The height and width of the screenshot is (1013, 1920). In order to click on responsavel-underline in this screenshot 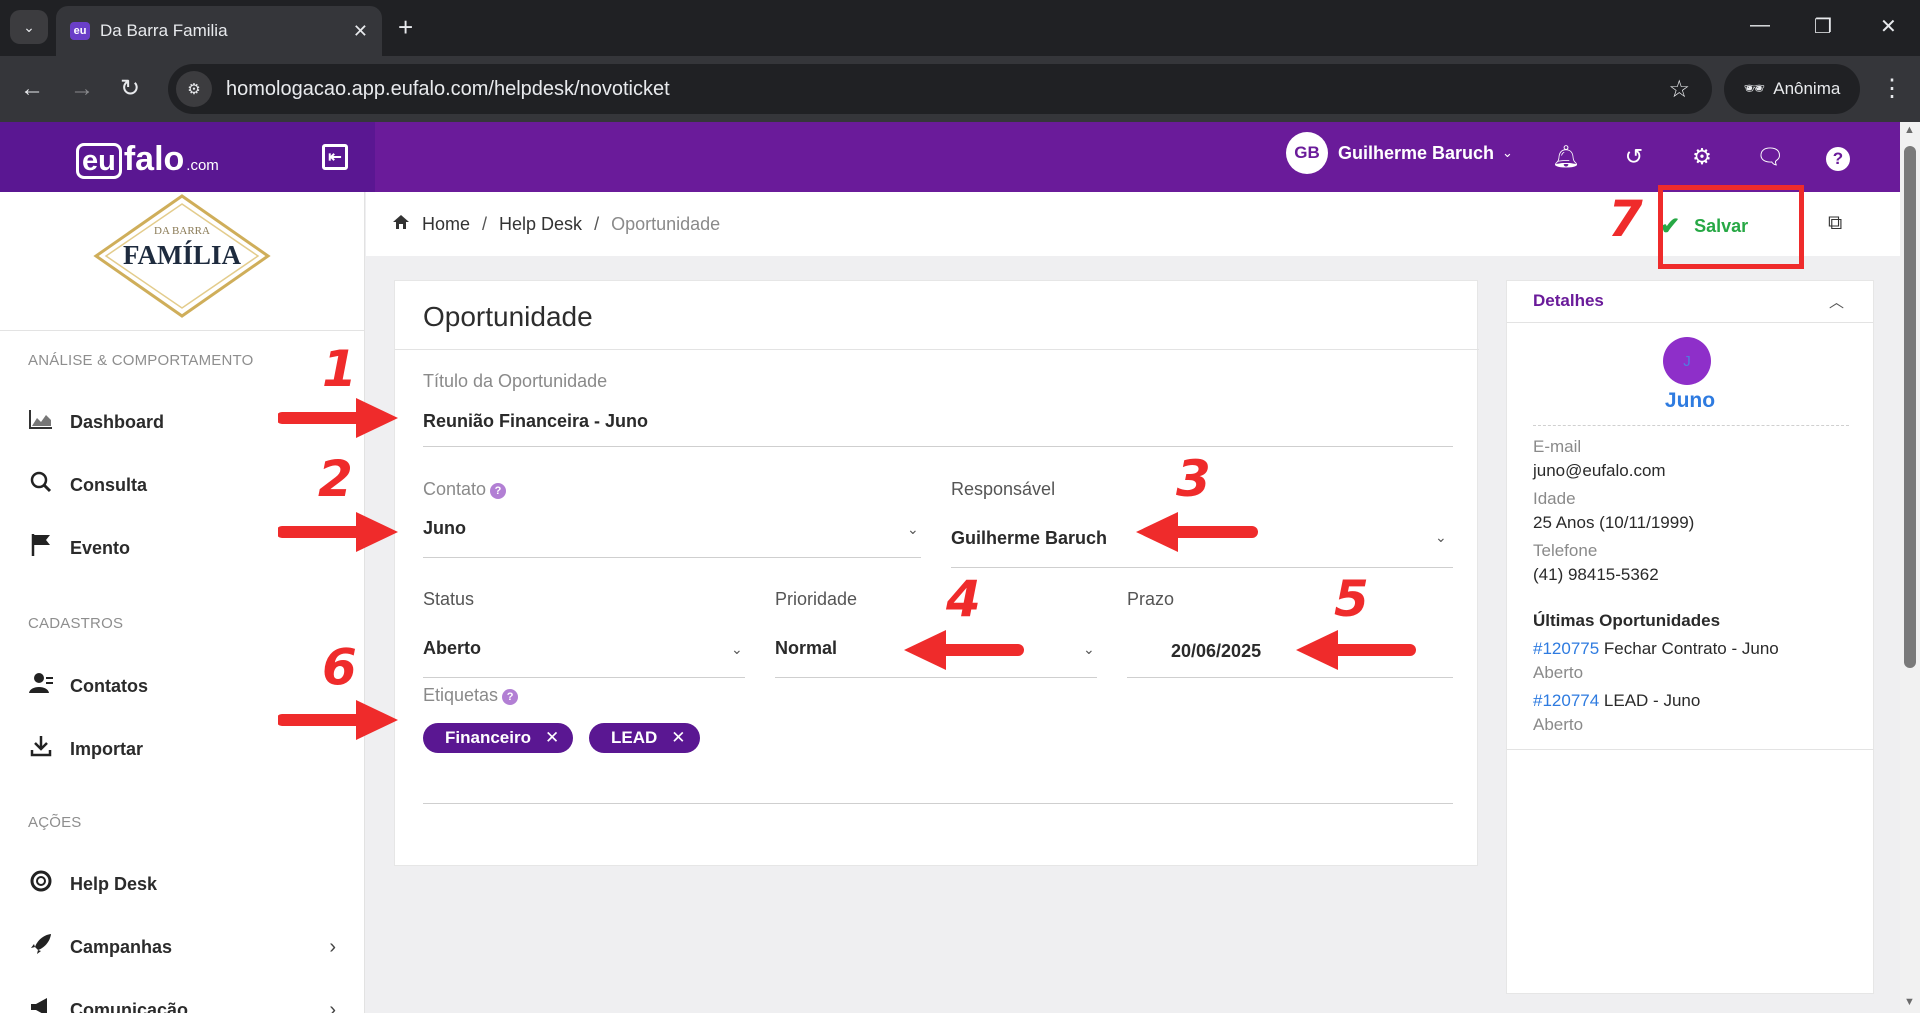, I will do `click(1202, 567)`.